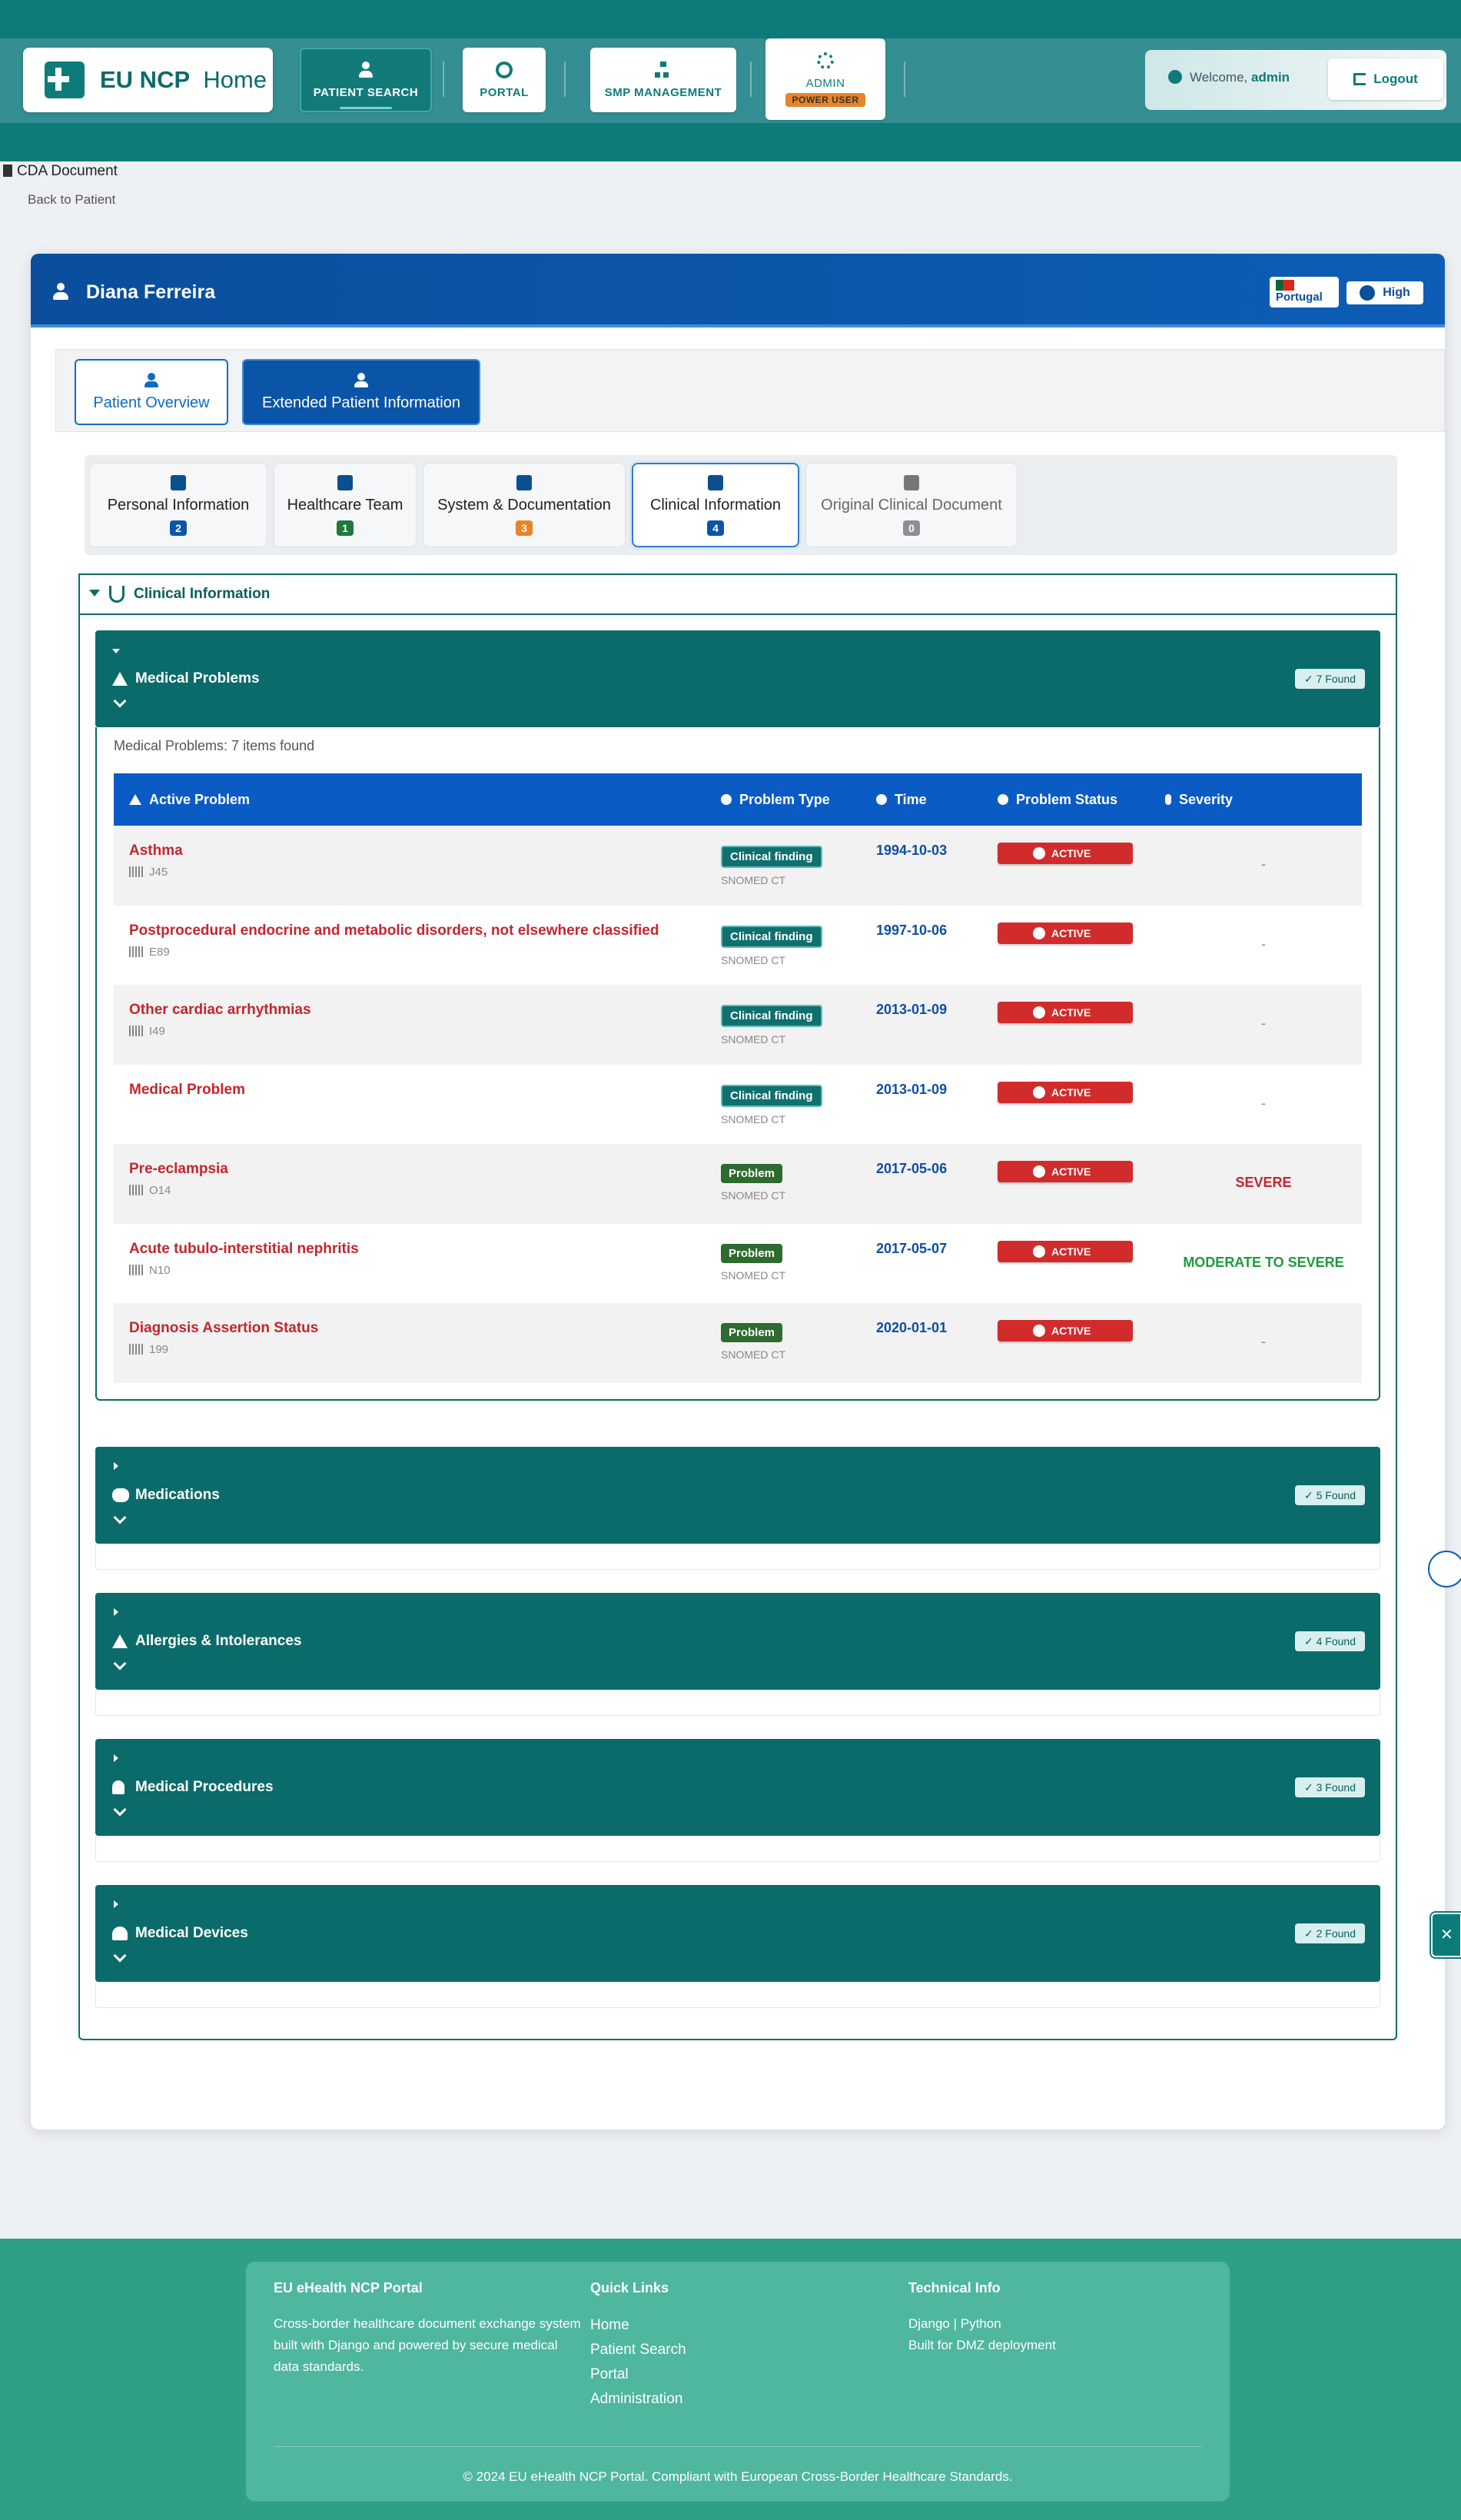 Image resolution: width=1461 pixels, height=2520 pixels. Describe the element at coordinates (417, 861) in the screenshot. I see `problem-cell: Asthma J45` at that location.